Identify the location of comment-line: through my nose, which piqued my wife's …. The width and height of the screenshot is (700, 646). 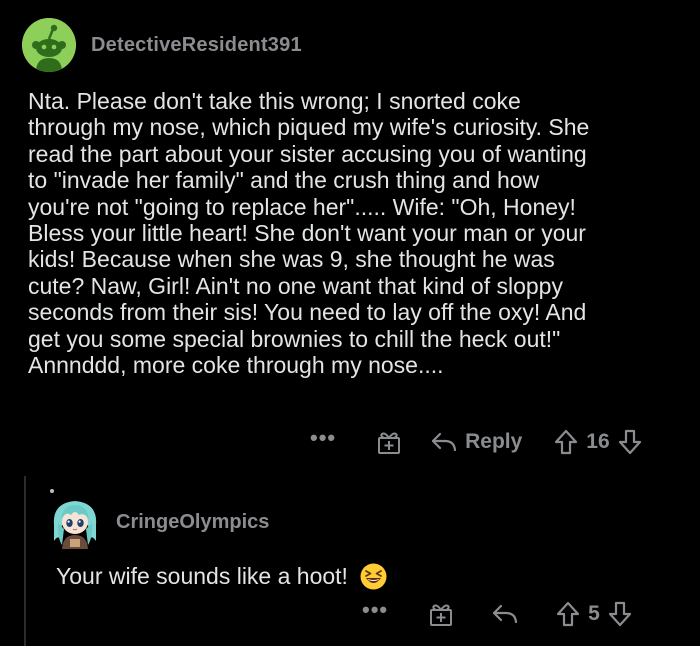
(309, 127).